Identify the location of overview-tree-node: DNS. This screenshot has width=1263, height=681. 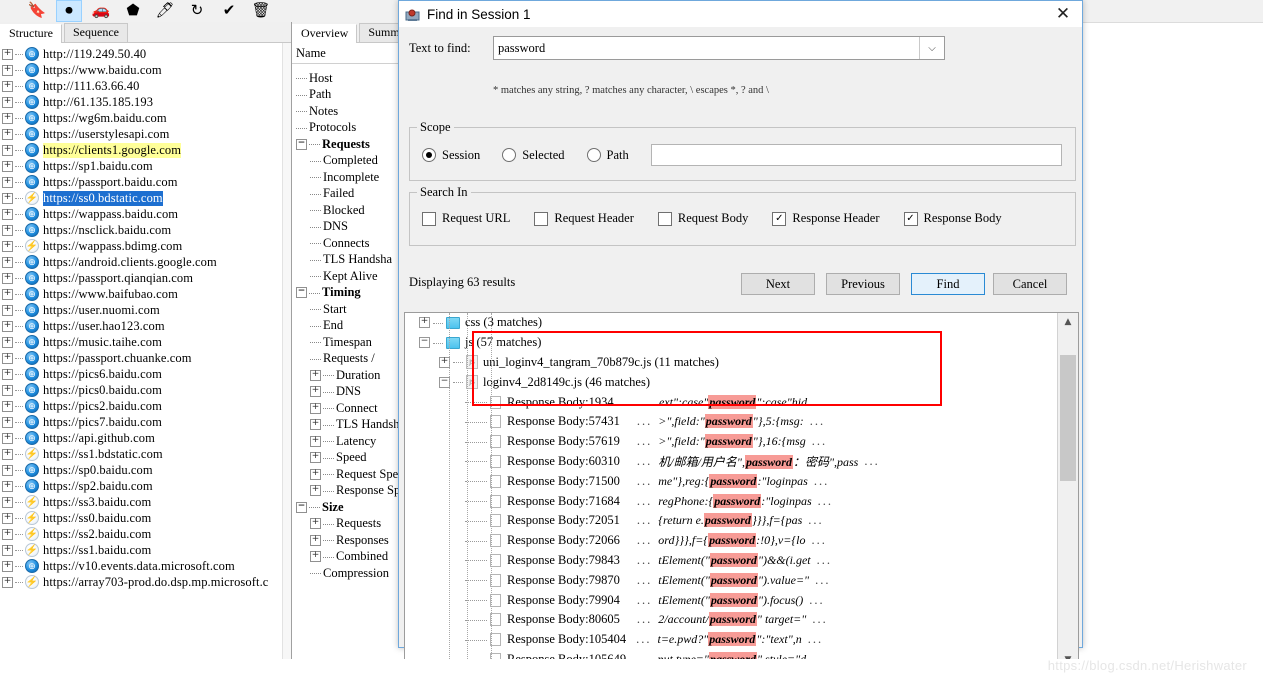
(351, 227).